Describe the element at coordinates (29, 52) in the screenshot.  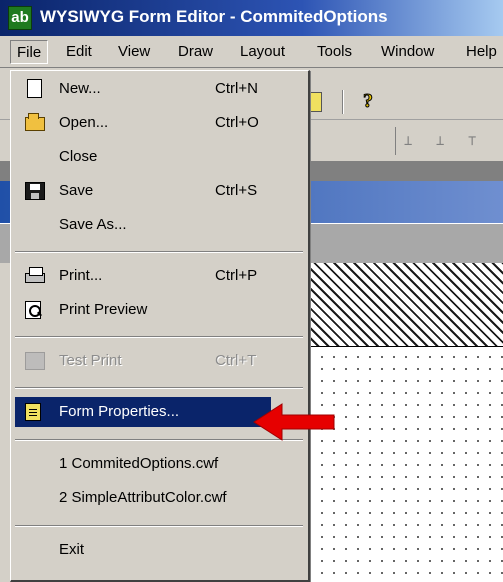
I see `menu-file: File` at that location.